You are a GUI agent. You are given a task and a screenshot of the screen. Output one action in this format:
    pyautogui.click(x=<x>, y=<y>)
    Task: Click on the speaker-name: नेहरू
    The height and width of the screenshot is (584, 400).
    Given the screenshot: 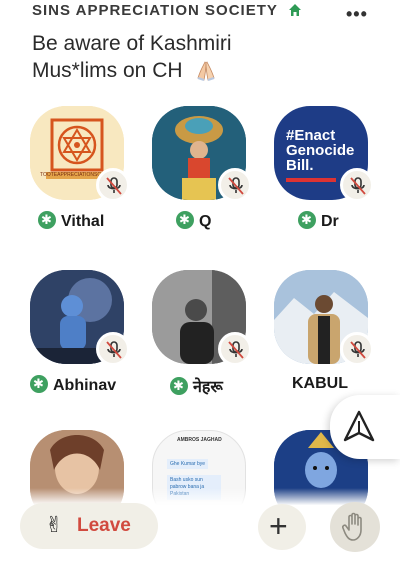 What is the action you would take?
    pyautogui.click(x=196, y=386)
    